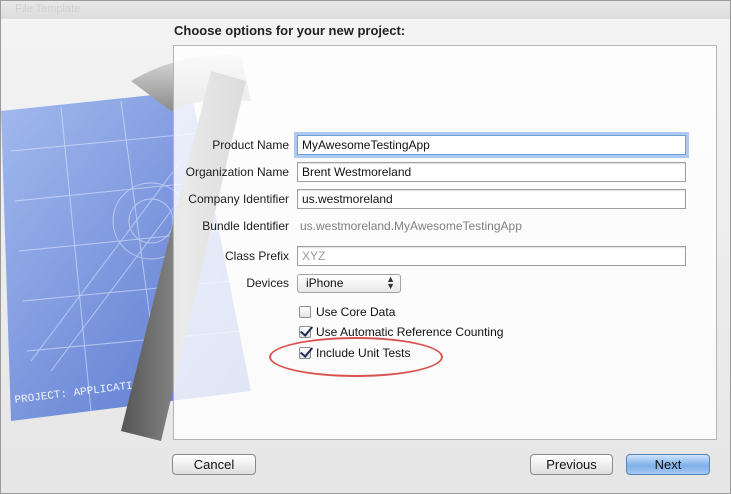  Describe the element at coordinates (411, 226) in the screenshot. I see `bundle-identifier-value: us.westmoreland.MyAwesomeTestingApp` at that location.